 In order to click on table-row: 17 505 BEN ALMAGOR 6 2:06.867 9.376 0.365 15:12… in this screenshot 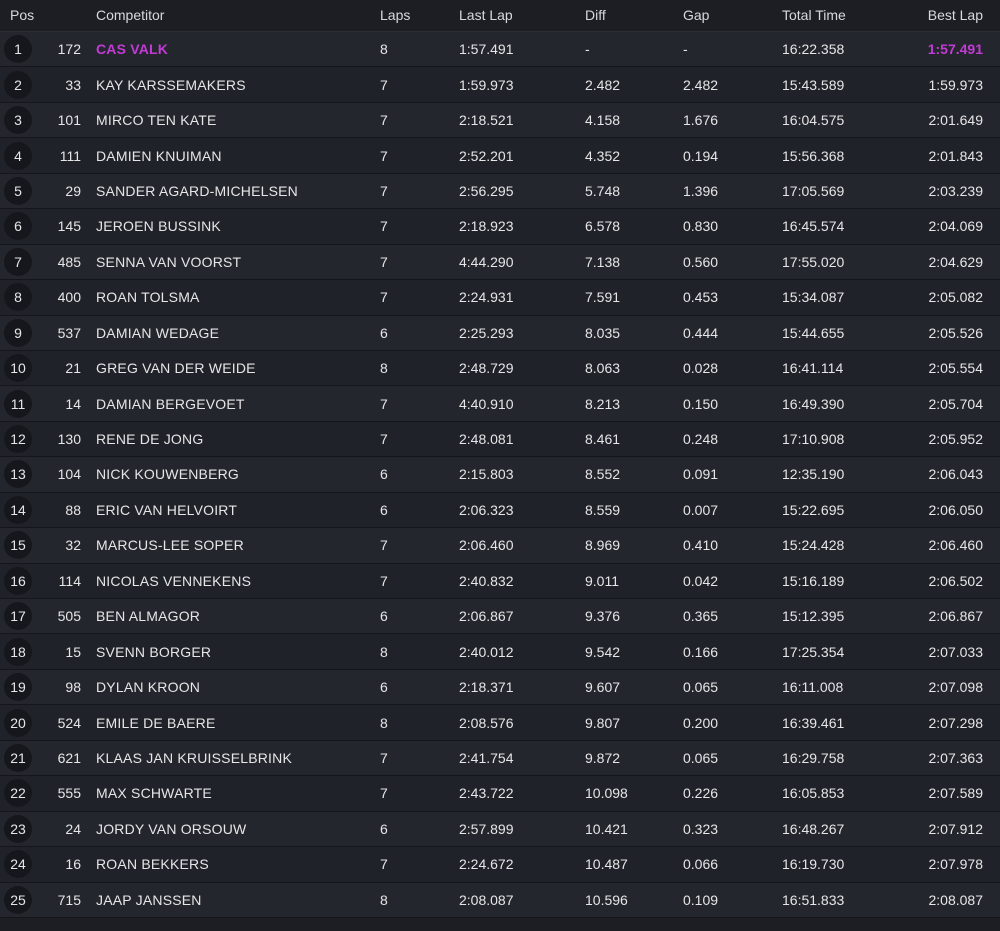, I will do `click(500, 617)`.